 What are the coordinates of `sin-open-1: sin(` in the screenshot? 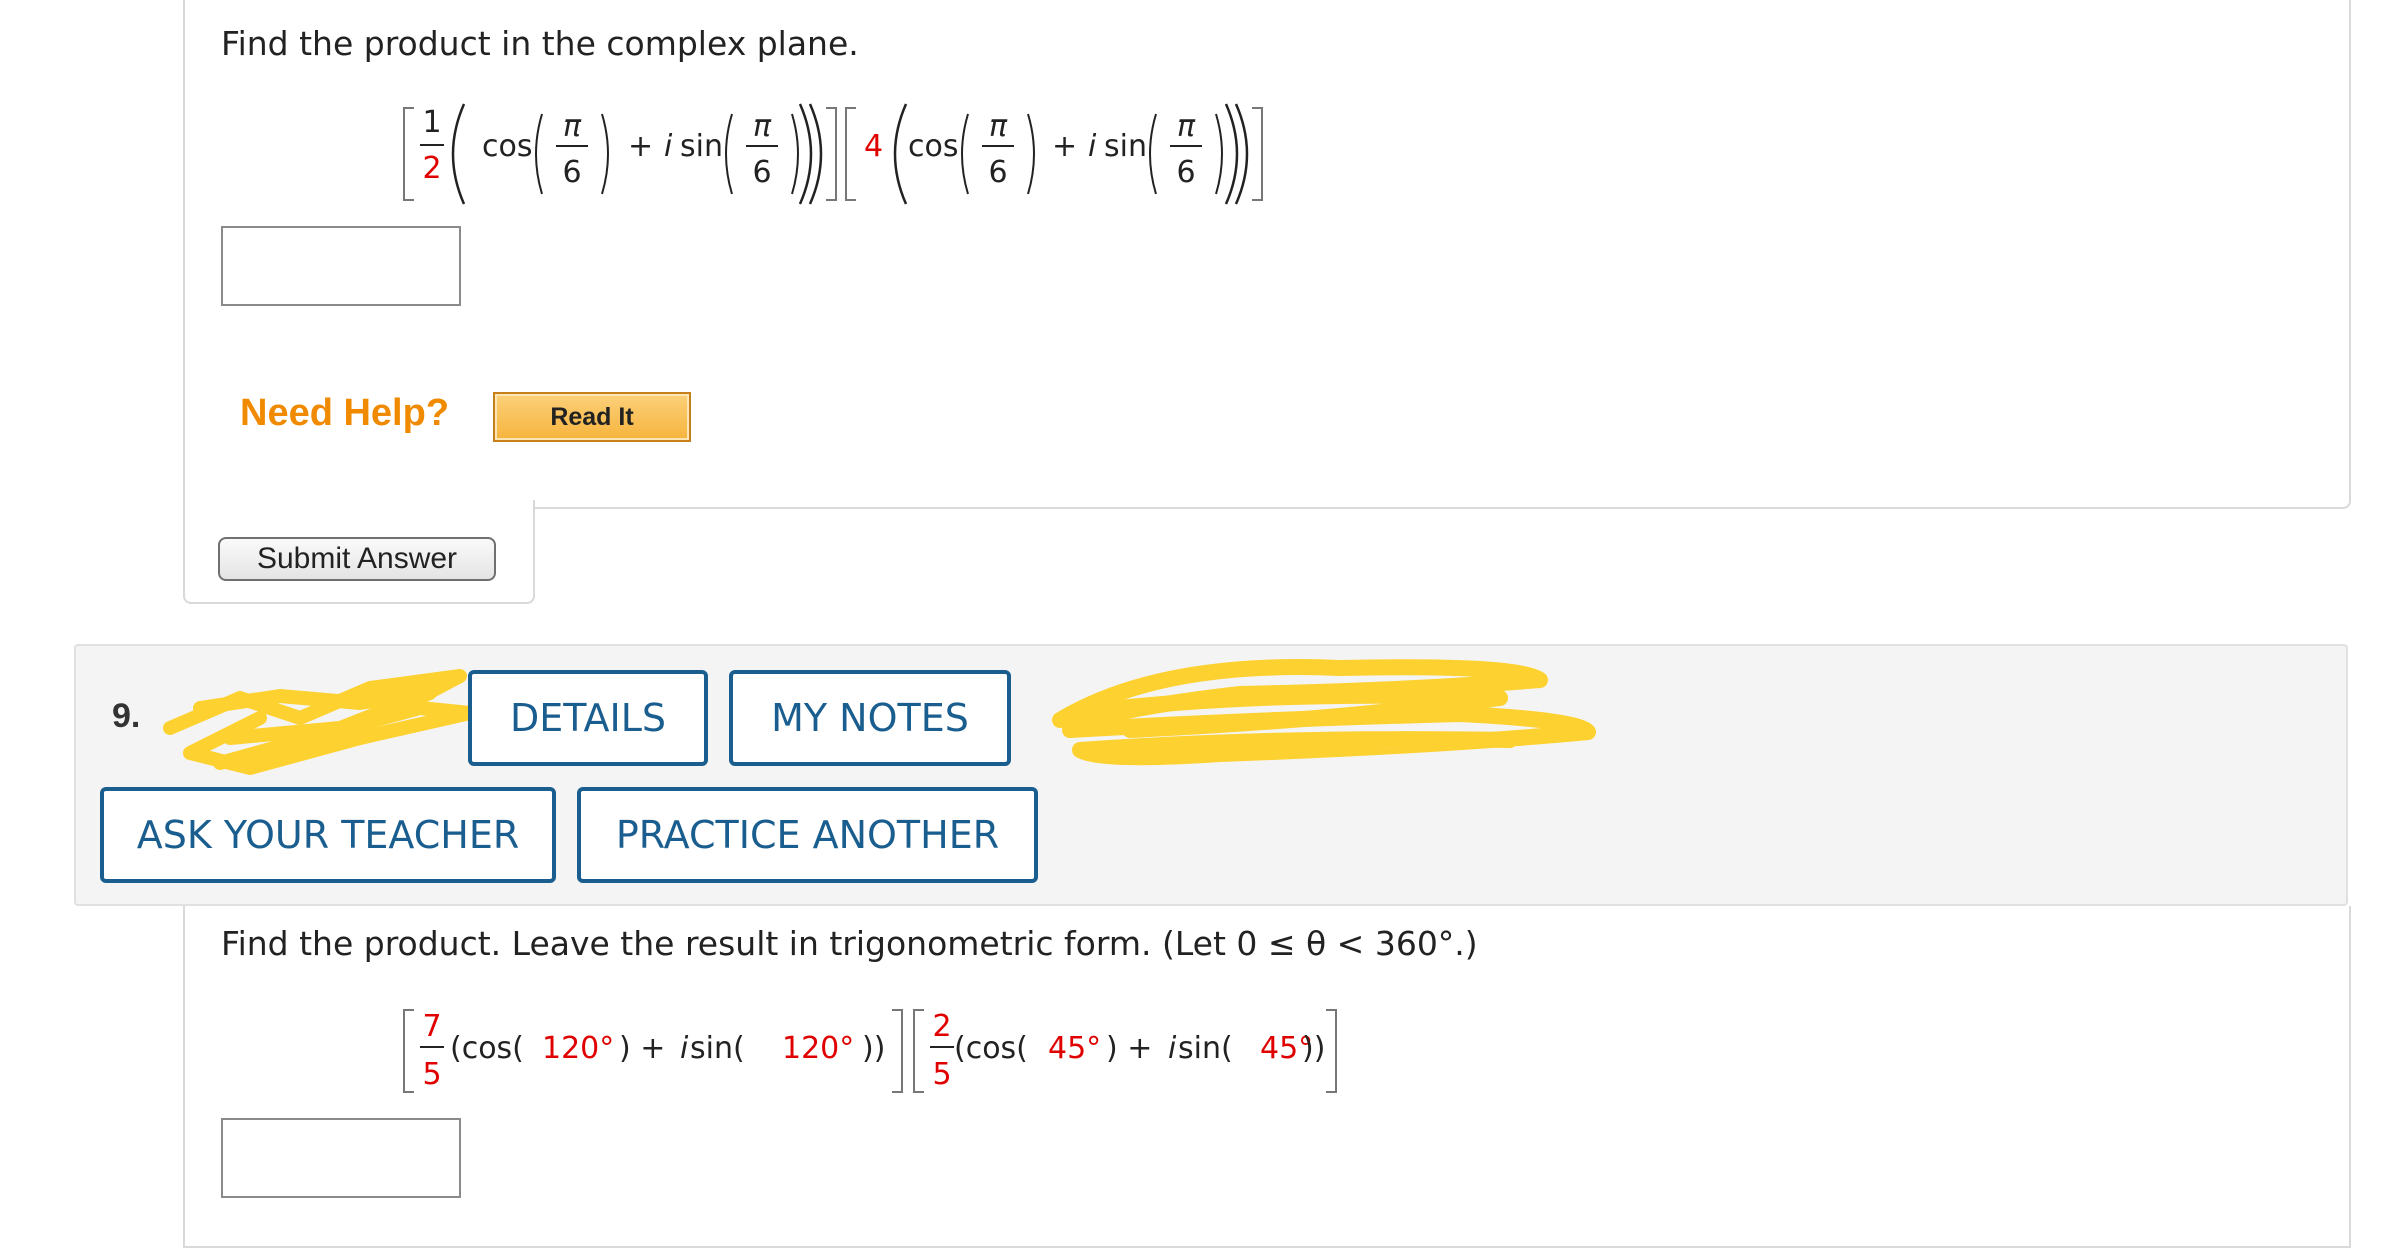 It's located at (717, 1048).